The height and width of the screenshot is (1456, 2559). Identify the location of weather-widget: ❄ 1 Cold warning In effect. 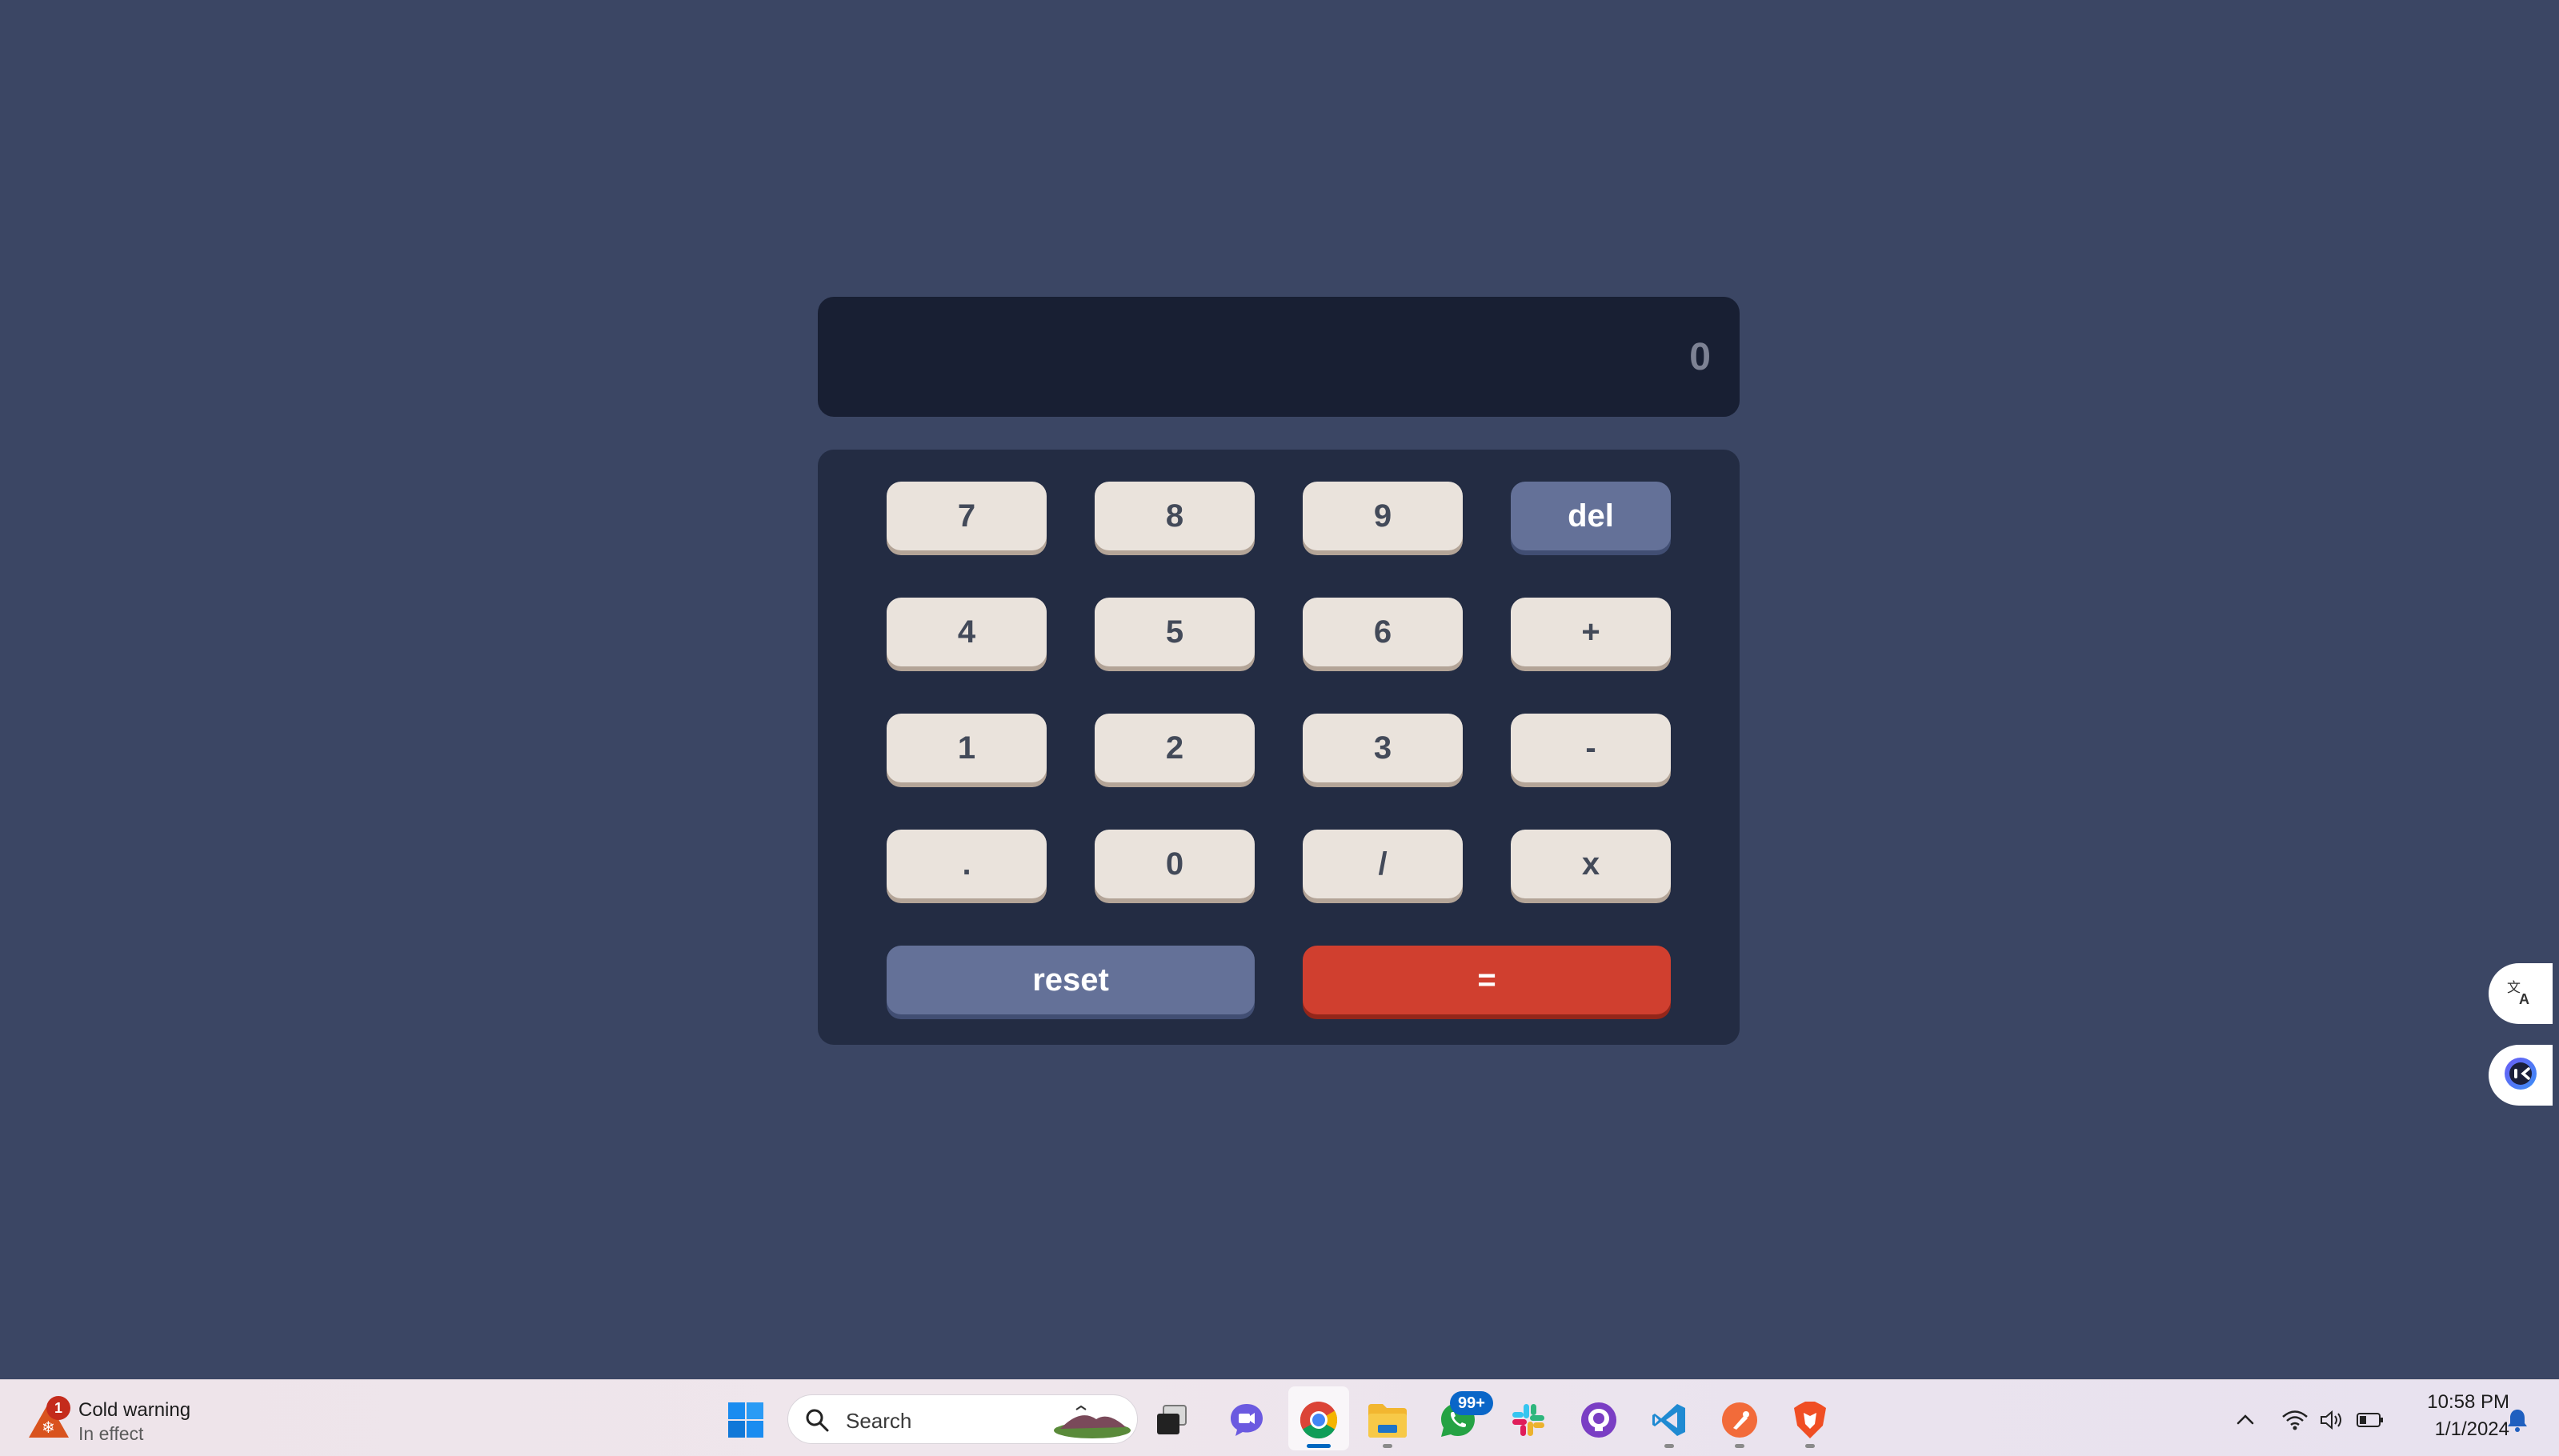
(128, 1418).